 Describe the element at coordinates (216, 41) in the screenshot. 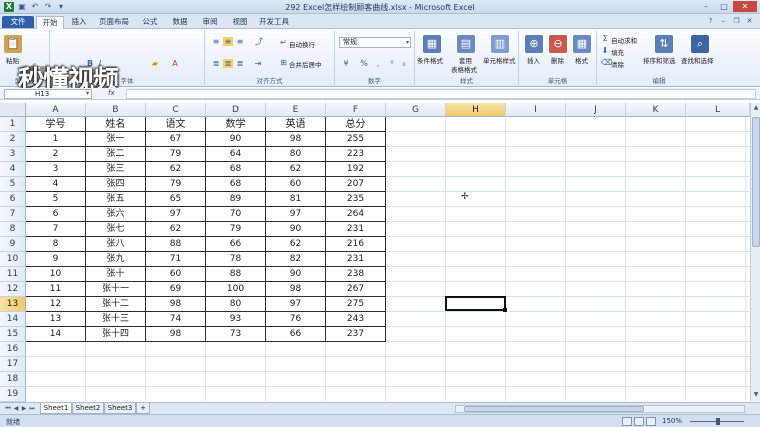

I see `align-top-icon: ≡` at that location.